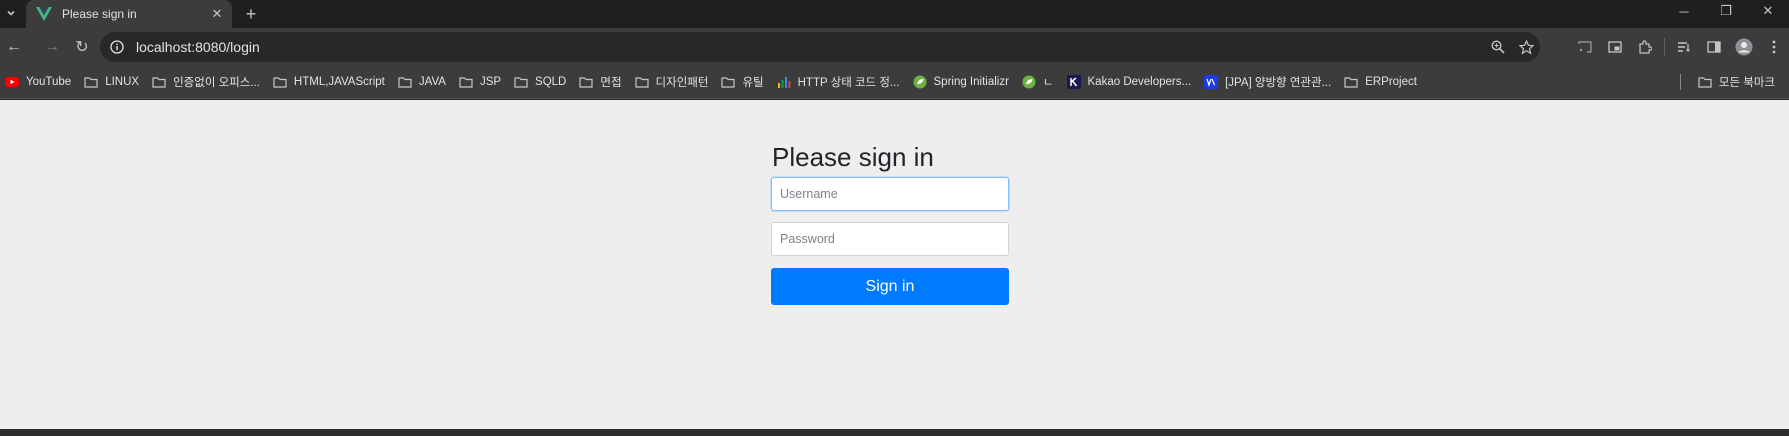 This screenshot has width=1789, height=436. Describe the element at coordinates (490, 82) in the screenshot. I see `bookmark-label: JSP` at that location.